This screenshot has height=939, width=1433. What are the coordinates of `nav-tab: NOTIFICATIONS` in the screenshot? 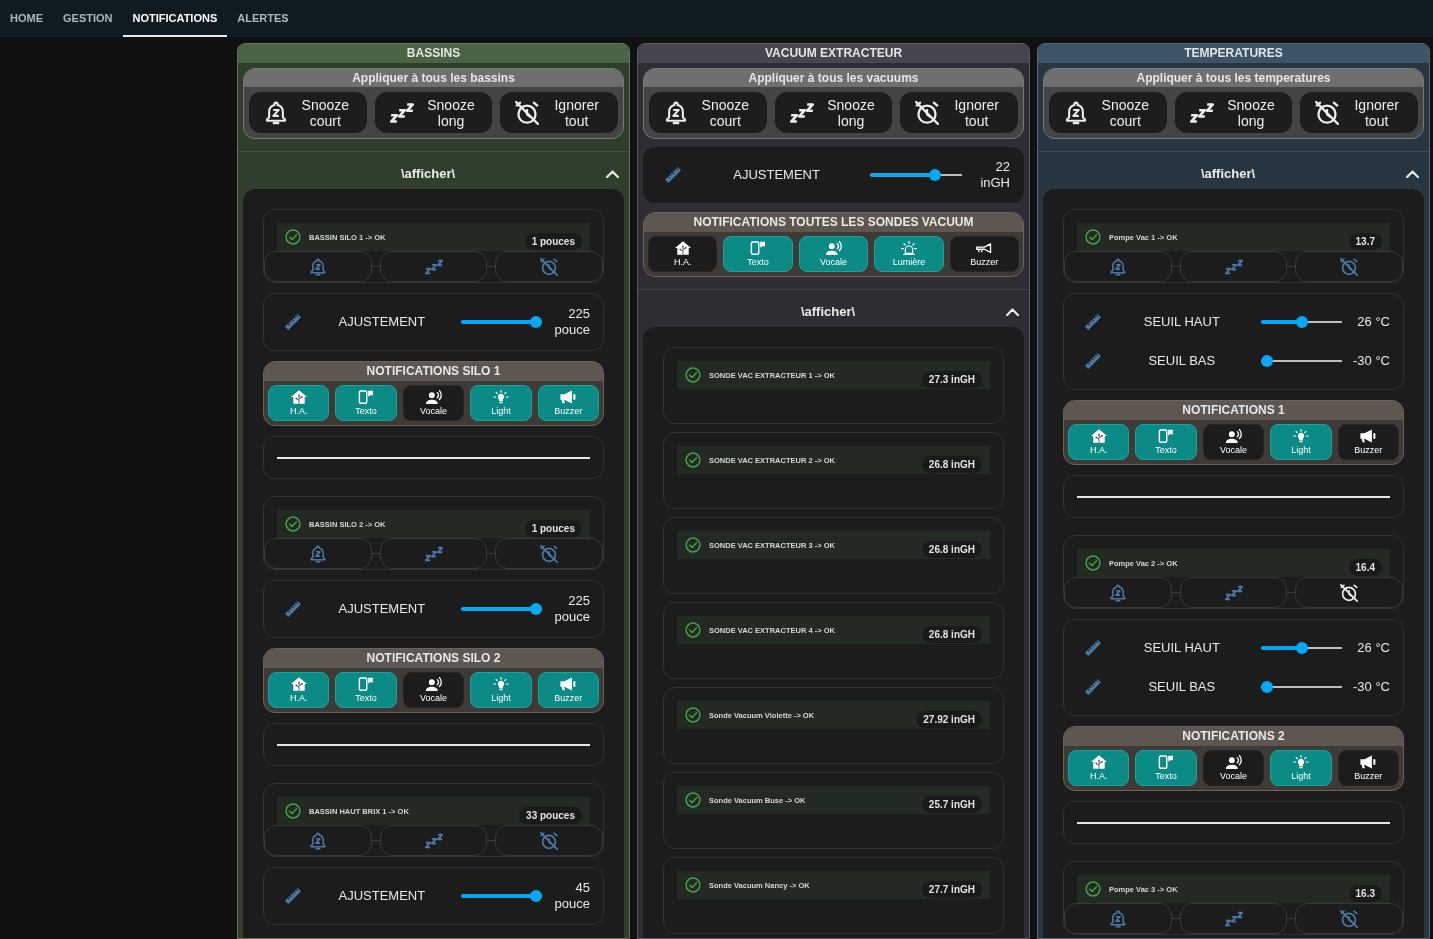 It's located at (175, 18).